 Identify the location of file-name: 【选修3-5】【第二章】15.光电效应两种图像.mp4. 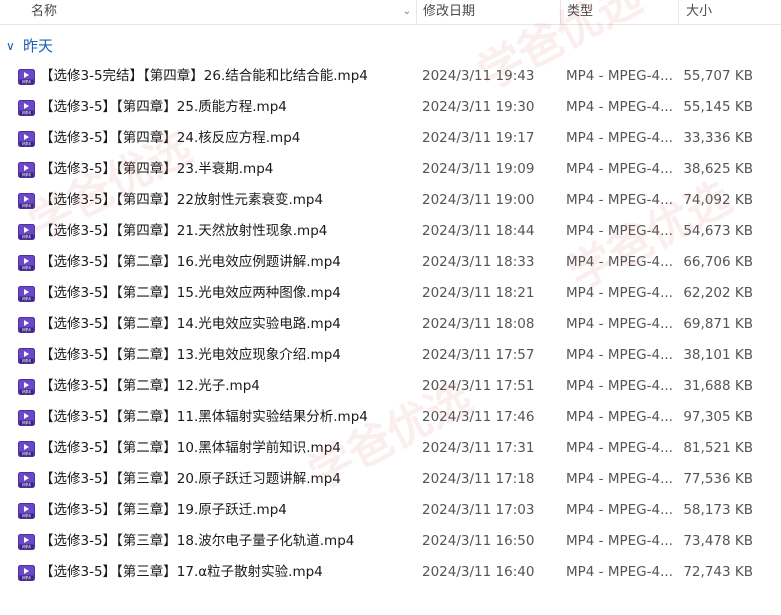
(190, 293).